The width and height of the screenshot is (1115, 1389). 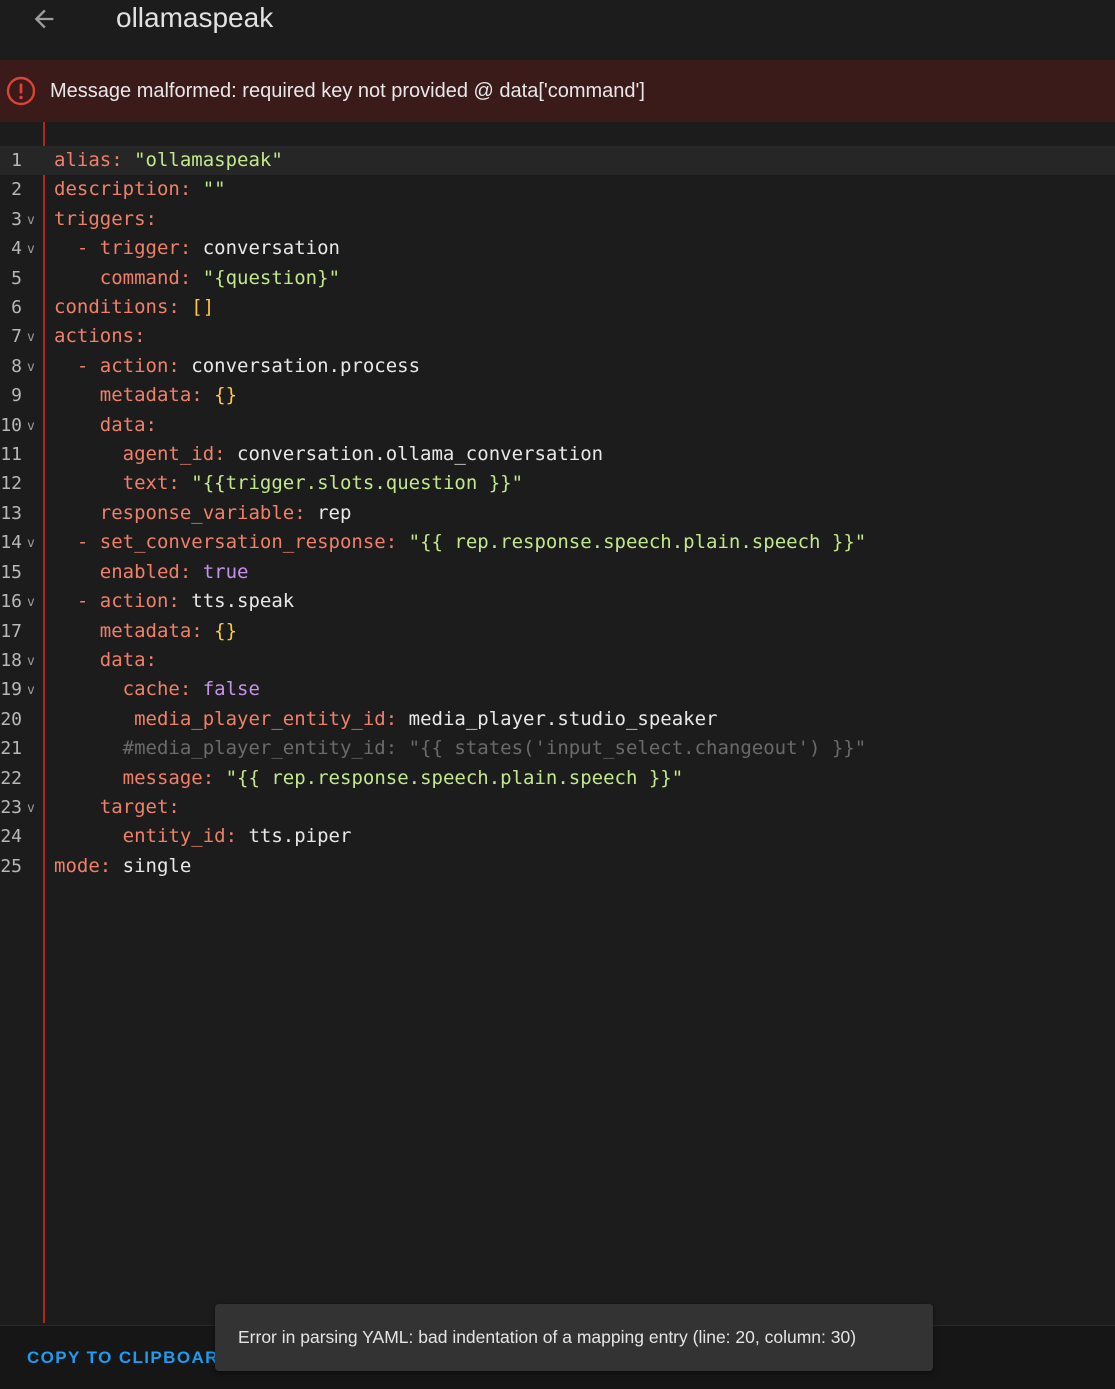 What do you see at coordinates (557, 248) in the screenshot?
I see `code-line: 4v - trigger: conversation` at bounding box center [557, 248].